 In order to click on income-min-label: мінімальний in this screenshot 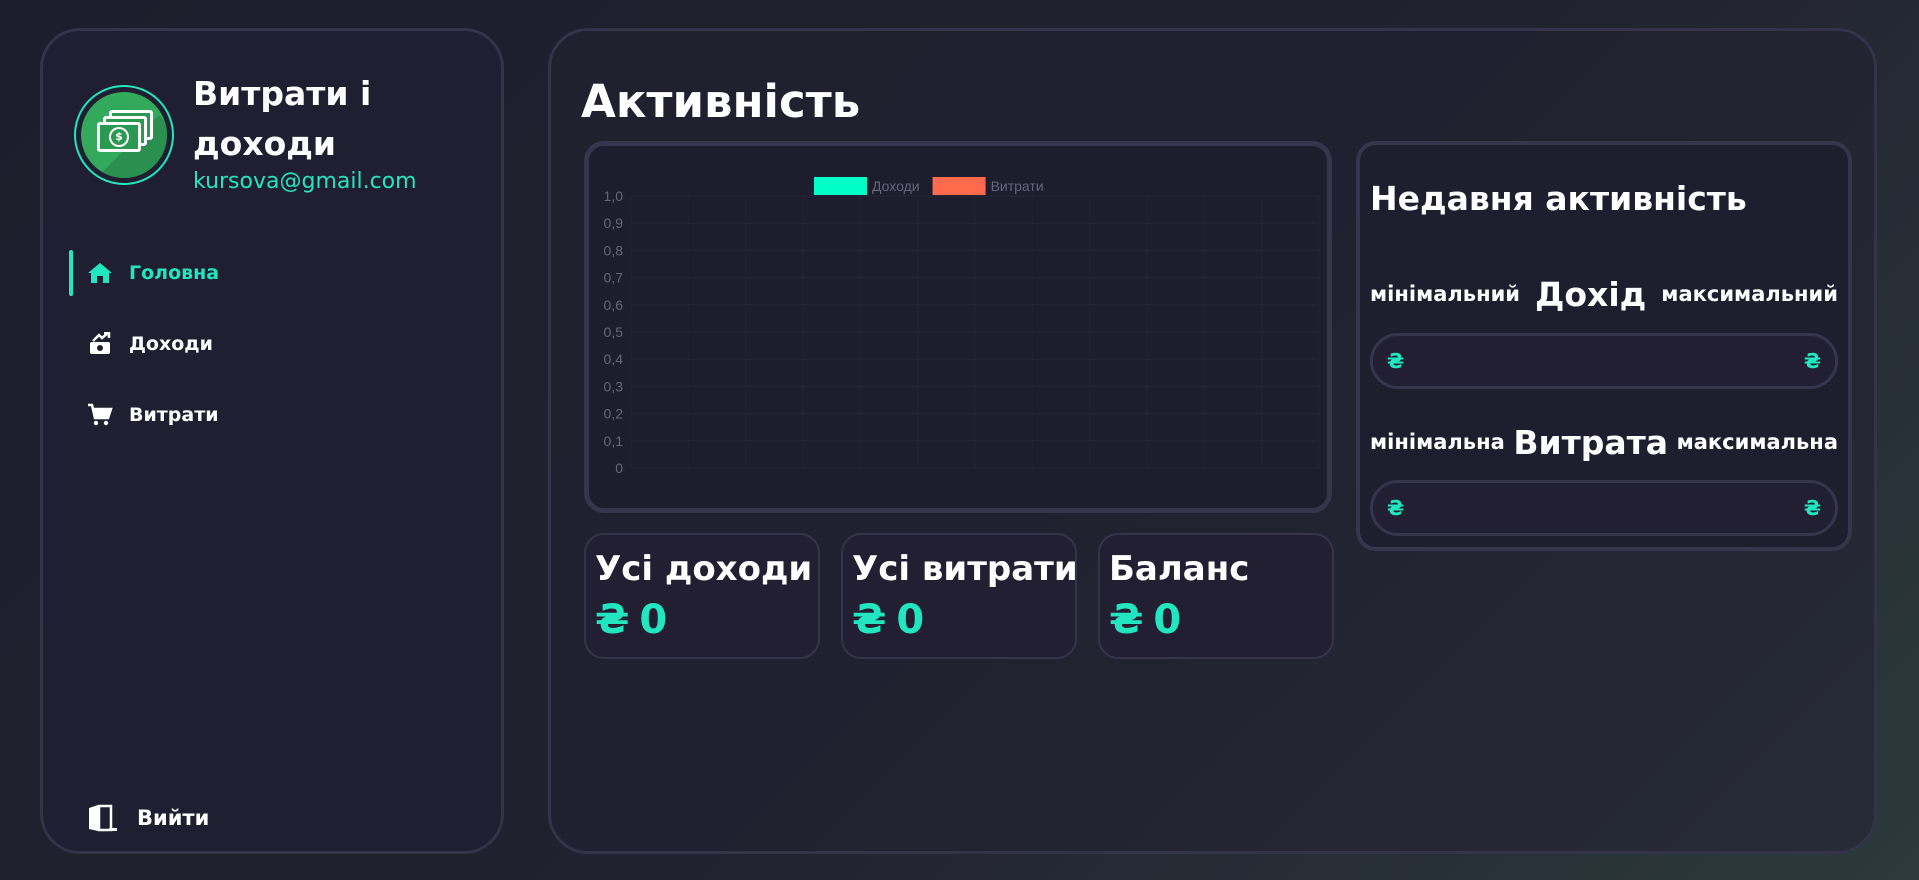, I will do `click(1445, 294)`.